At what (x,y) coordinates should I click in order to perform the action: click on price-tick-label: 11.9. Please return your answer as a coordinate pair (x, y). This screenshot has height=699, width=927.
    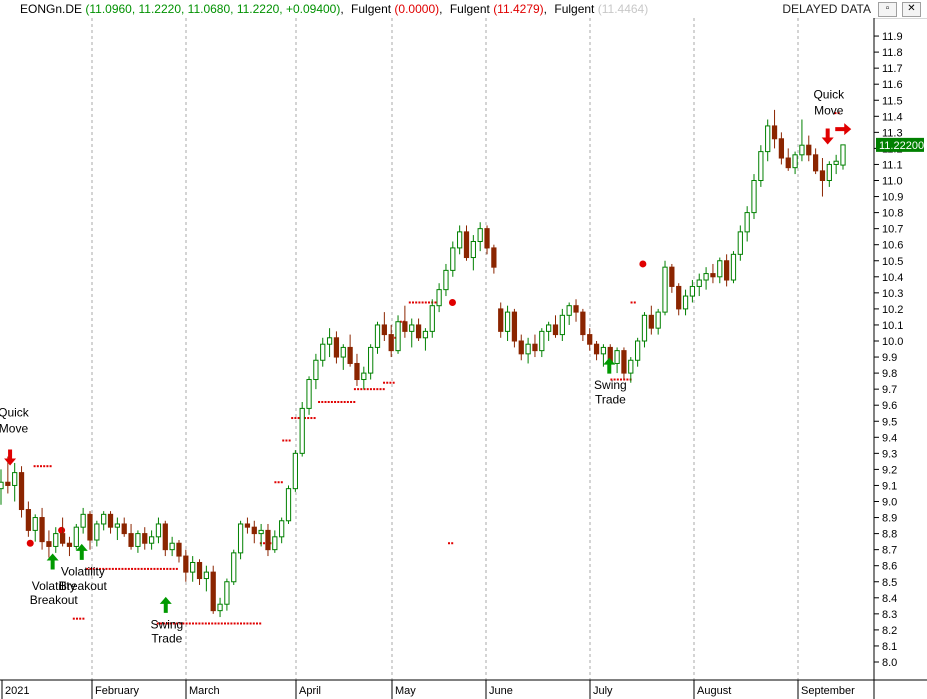
    Looking at the image, I should click on (892, 37).